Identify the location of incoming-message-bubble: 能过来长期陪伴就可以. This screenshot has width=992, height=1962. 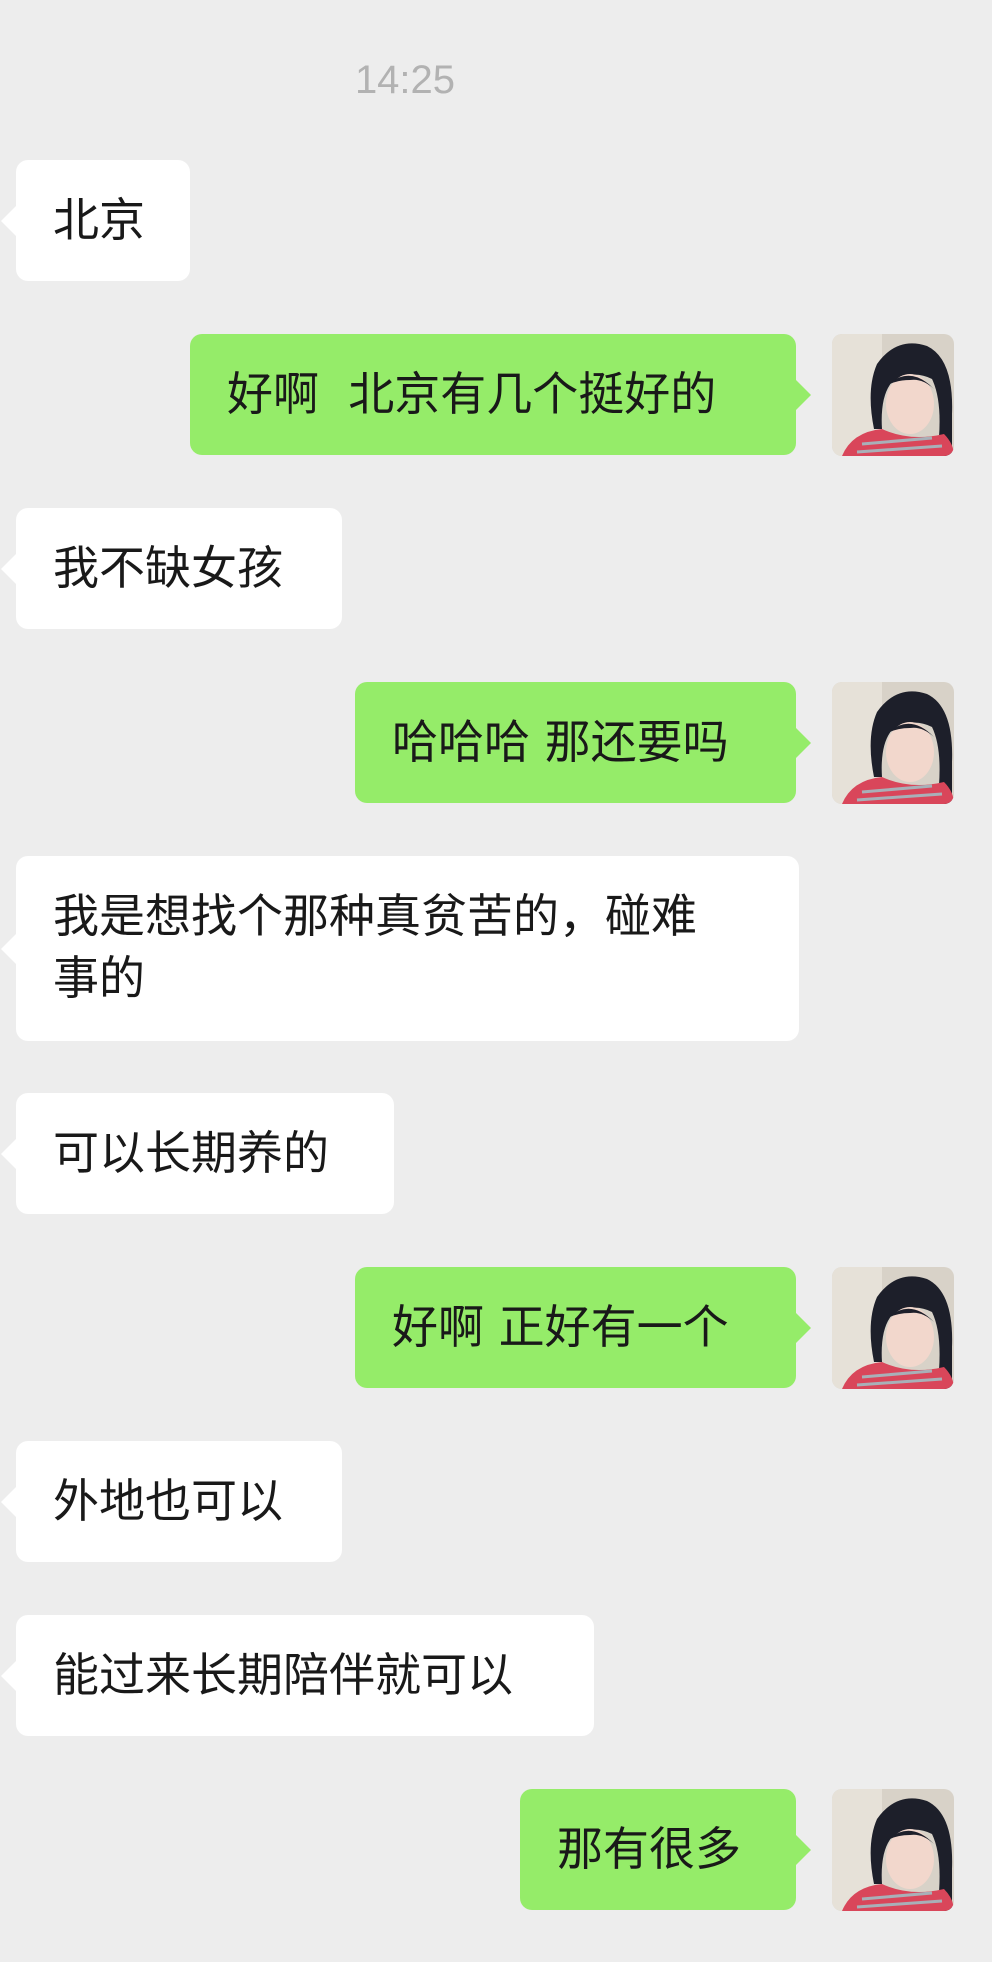
(297, 1675).